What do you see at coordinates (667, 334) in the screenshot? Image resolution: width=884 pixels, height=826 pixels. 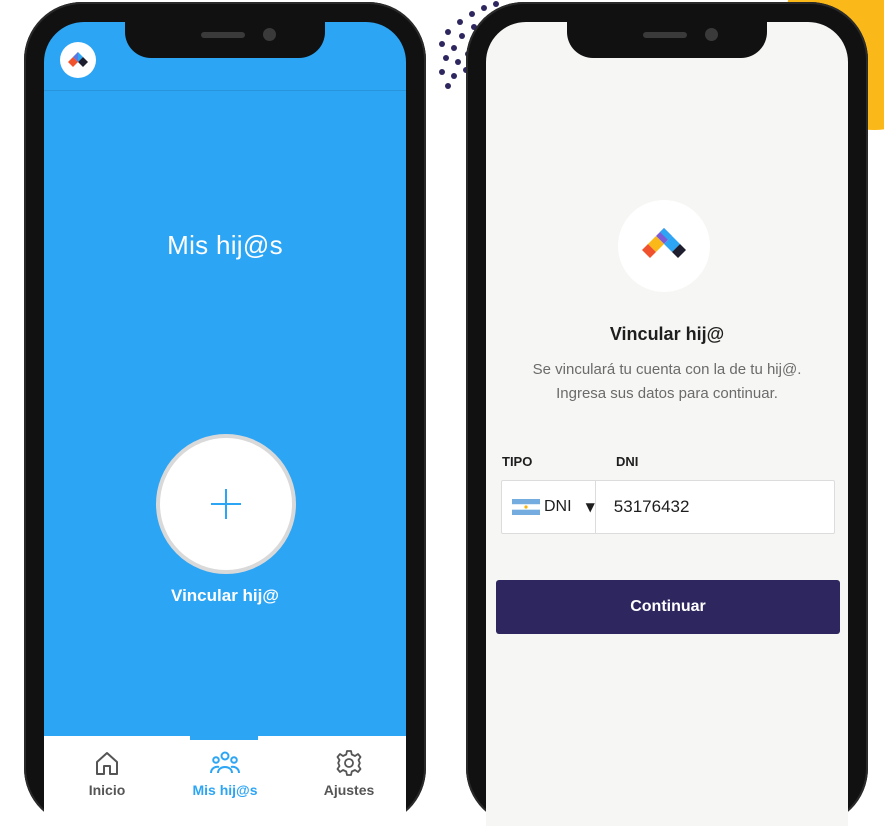 I see `screen-title: Vincular hij@` at bounding box center [667, 334].